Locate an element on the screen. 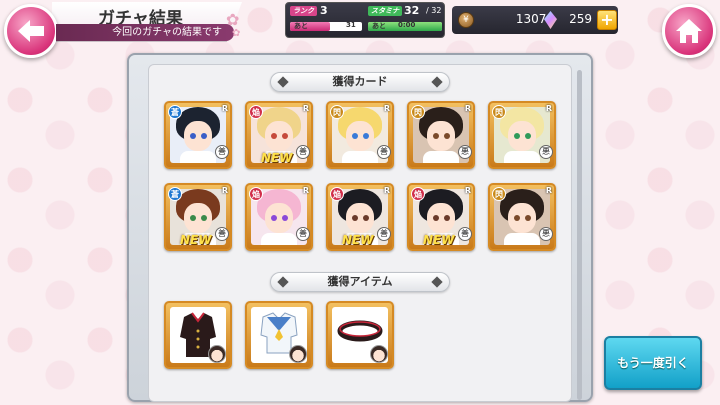 This screenshot has height=405, width=720. stamina-next-value: 0:00 is located at coordinates (407, 25).